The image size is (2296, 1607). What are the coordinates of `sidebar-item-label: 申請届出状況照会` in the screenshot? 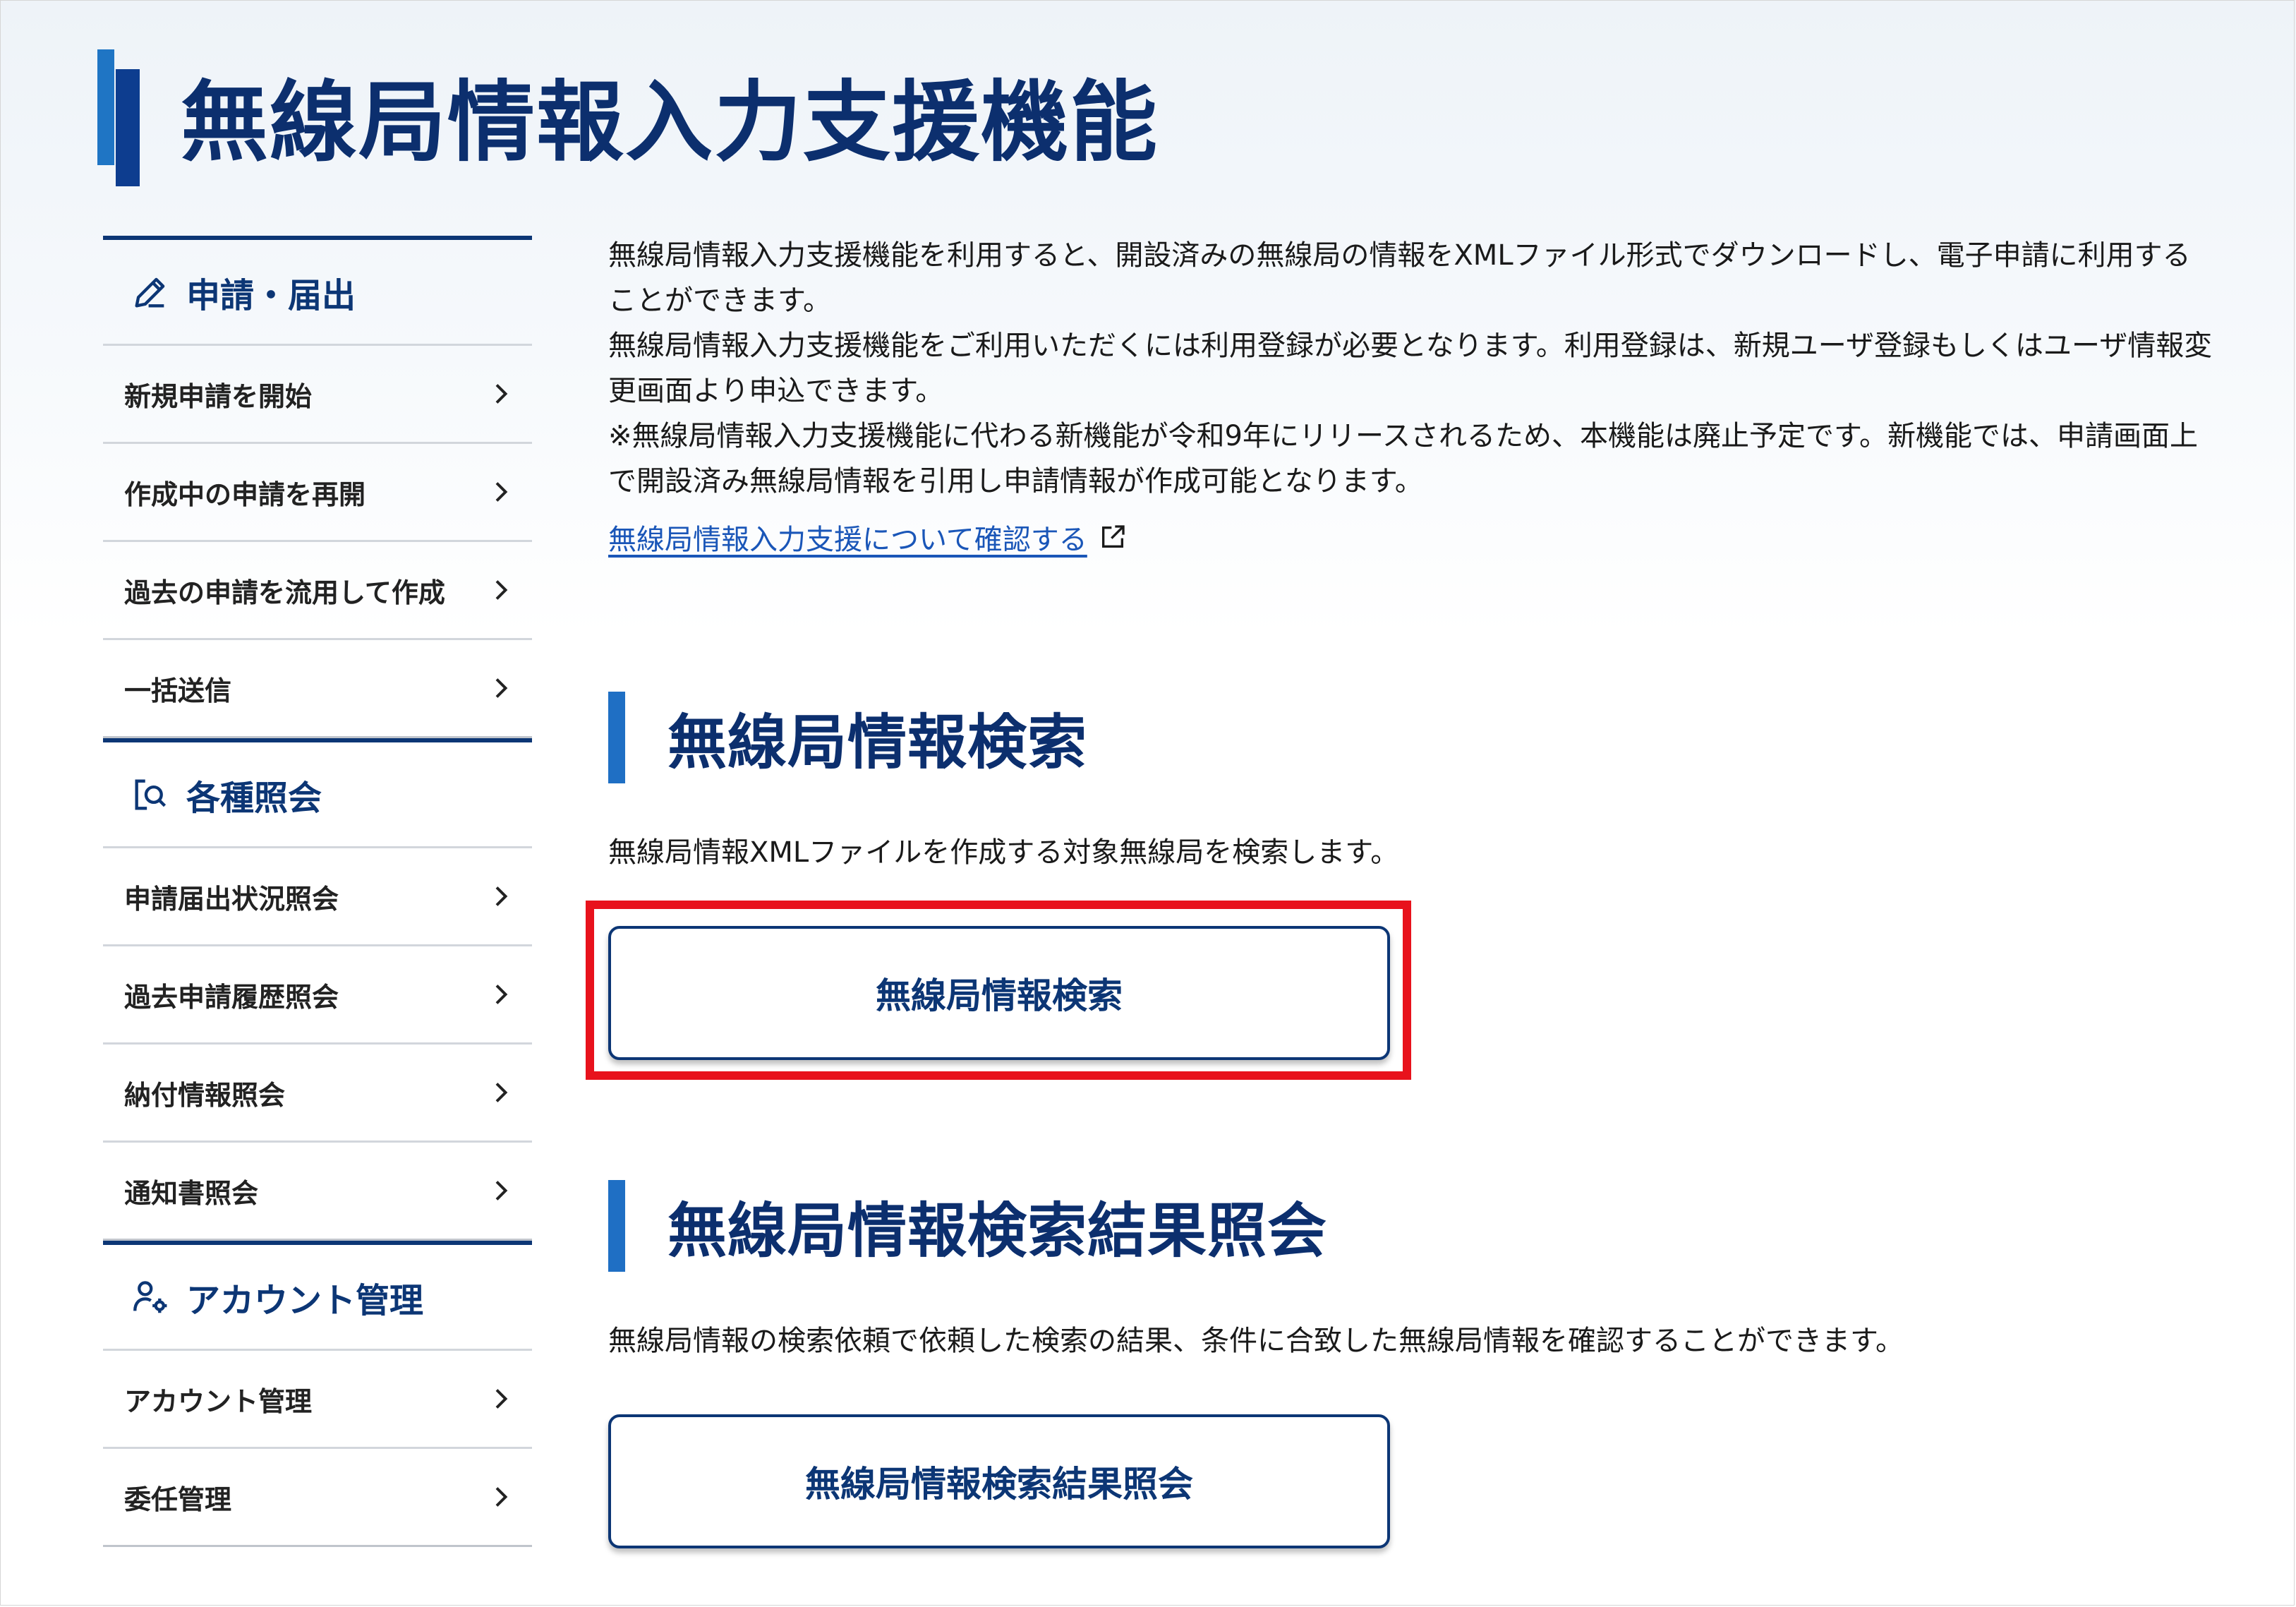 It's located at (231, 899).